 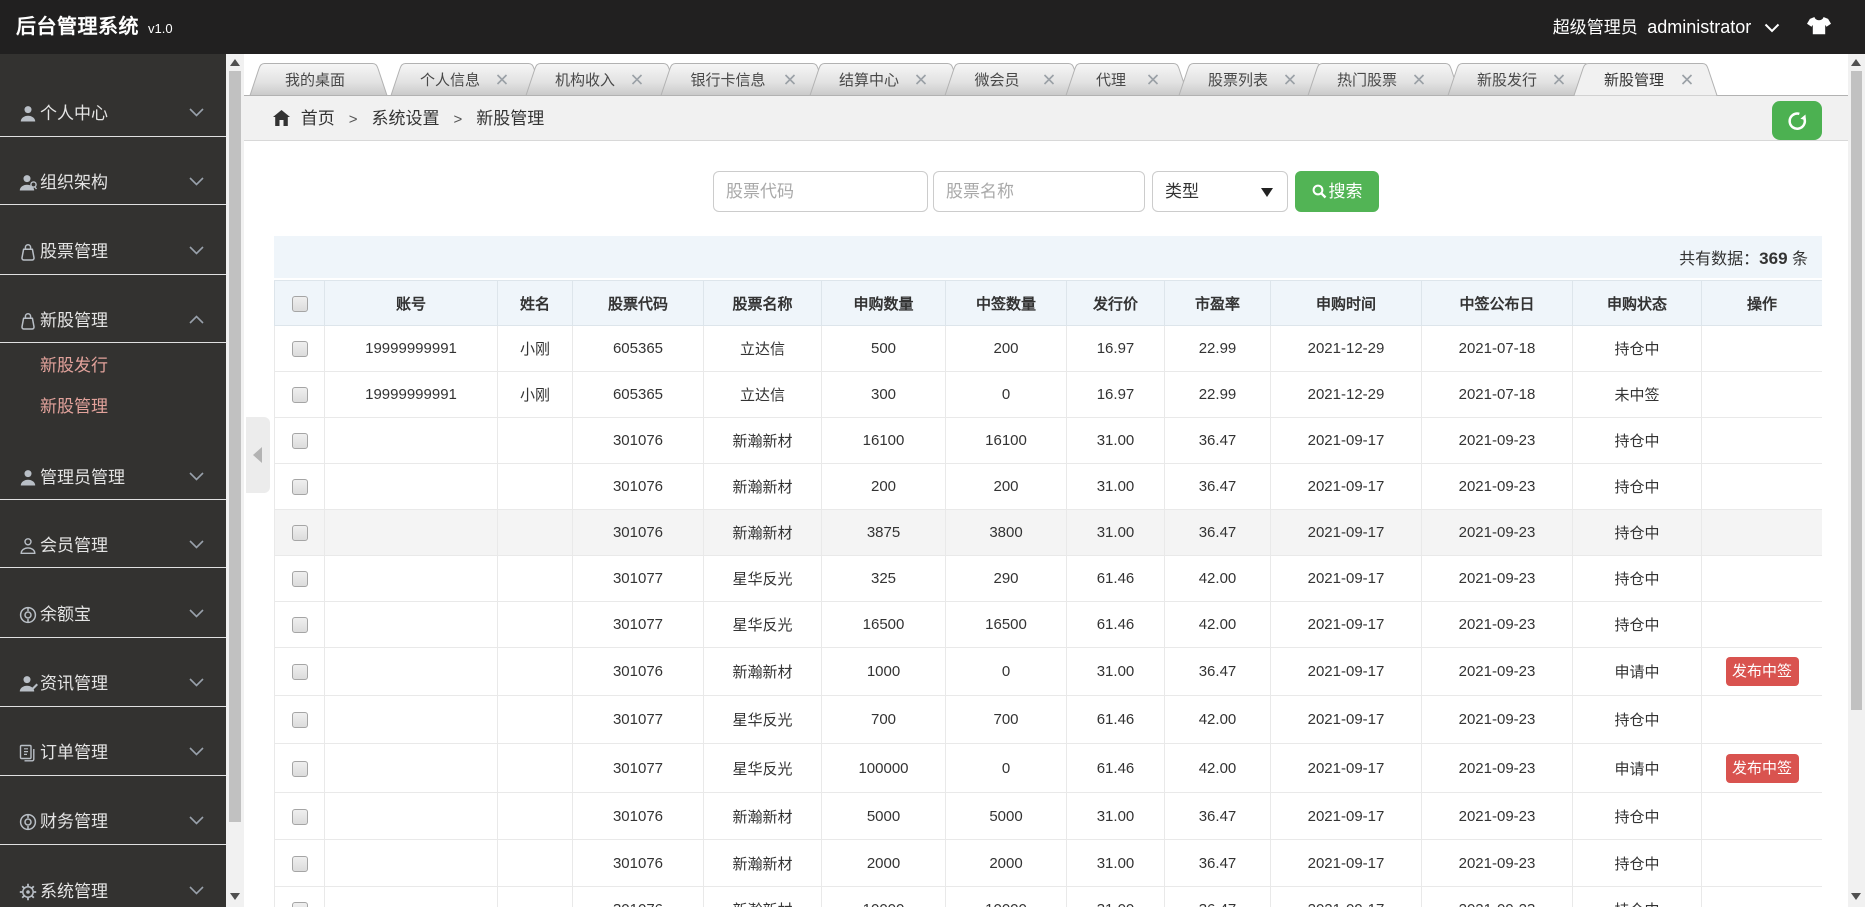 I want to click on svg-text: 新股发行, so click(x=1507, y=80).